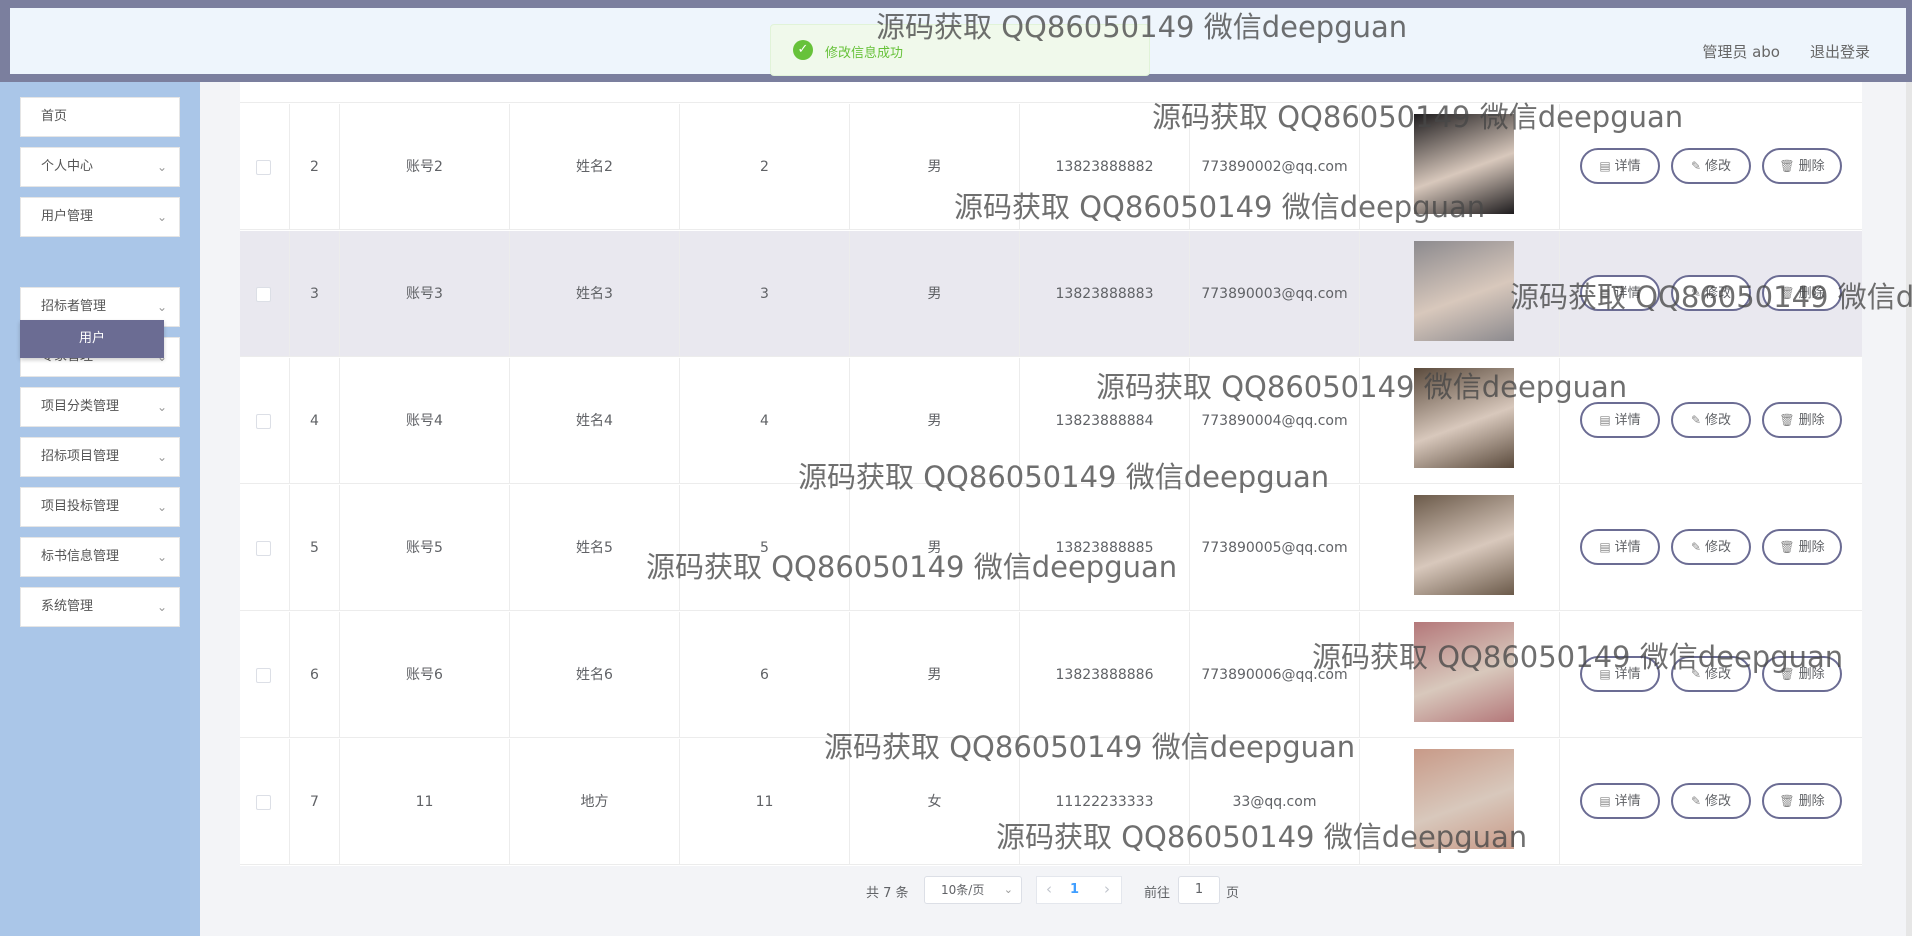 The width and height of the screenshot is (1912, 936). Describe the element at coordinates (425, 548) in the screenshot. I see `cell-account: 账号5` at that location.